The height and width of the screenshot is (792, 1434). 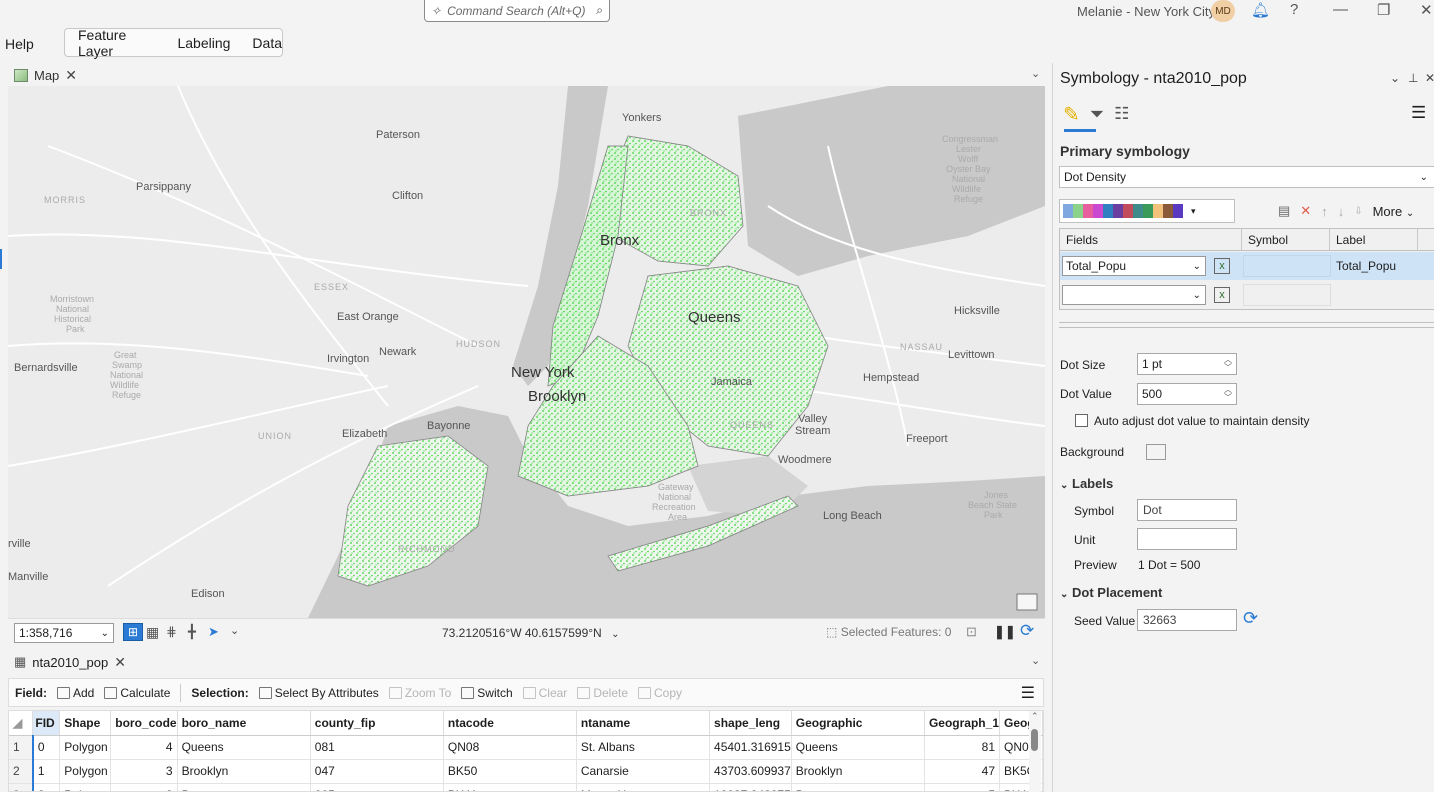 What do you see at coordinates (144, 771) in the screenshot?
I see `table-cell-boro-code: 3` at bounding box center [144, 771].